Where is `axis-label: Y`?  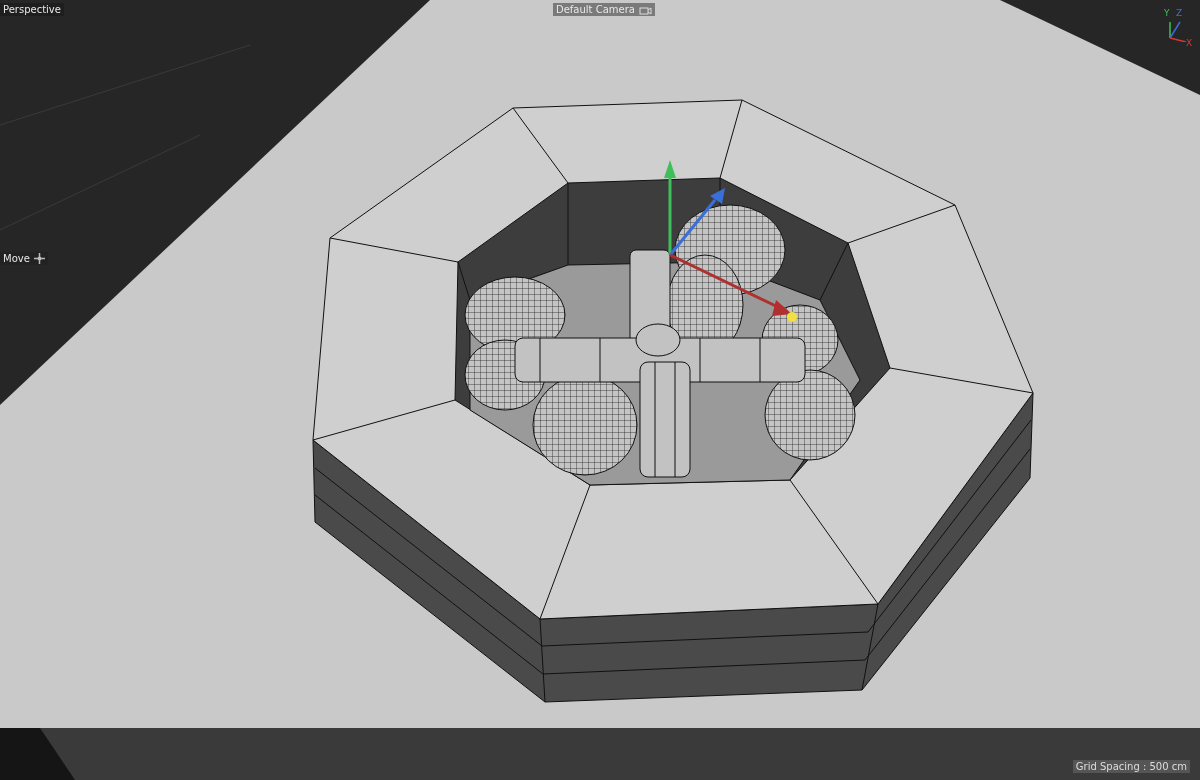
axis-label: Y is located at coordinates (1167, 13).